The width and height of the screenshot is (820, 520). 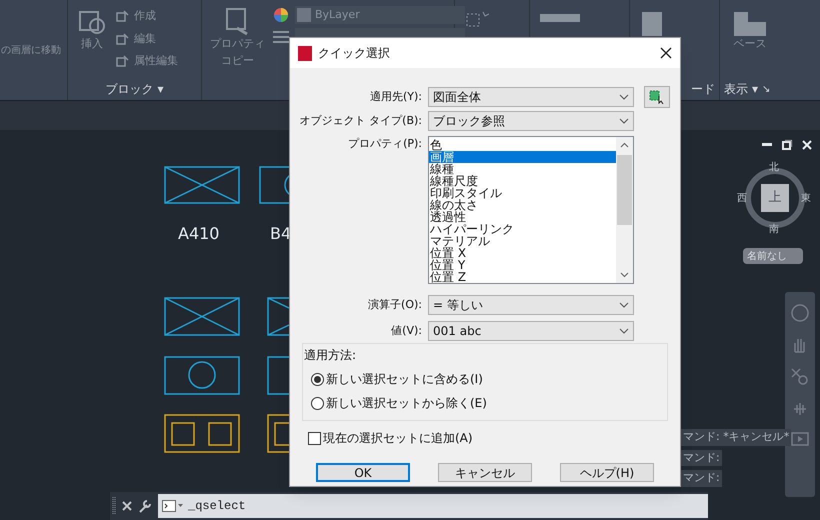 I want to click on list-item: 位置 Z, so click(x=522, y=277).